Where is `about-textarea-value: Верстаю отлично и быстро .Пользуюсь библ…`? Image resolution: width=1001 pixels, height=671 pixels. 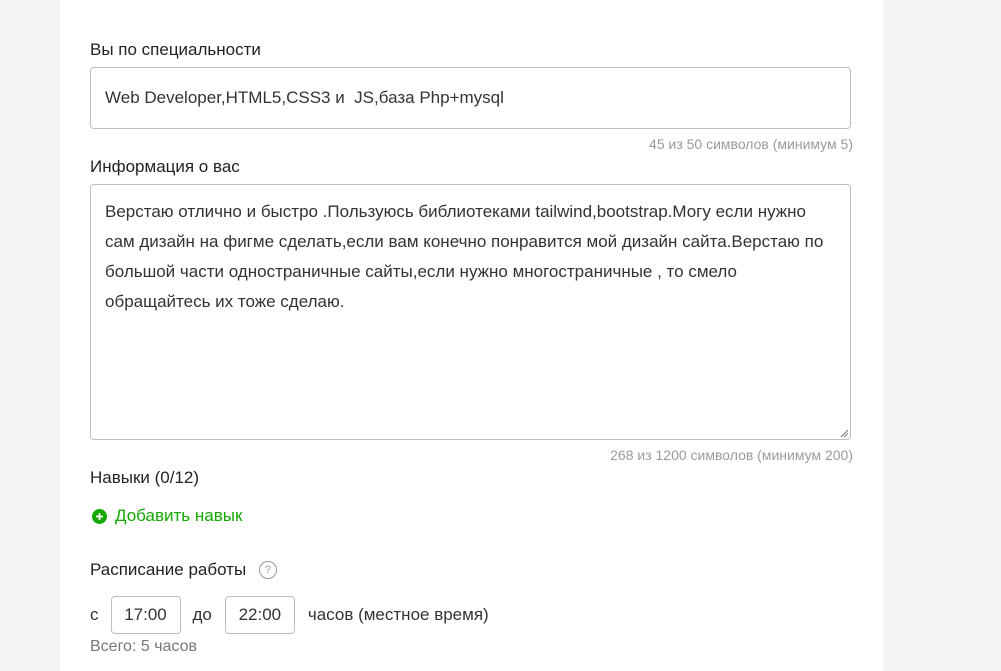
about-textarea-value: Верстаю отлично и быстро .Пользуюсь библ… is located at coordinates (467, 256).